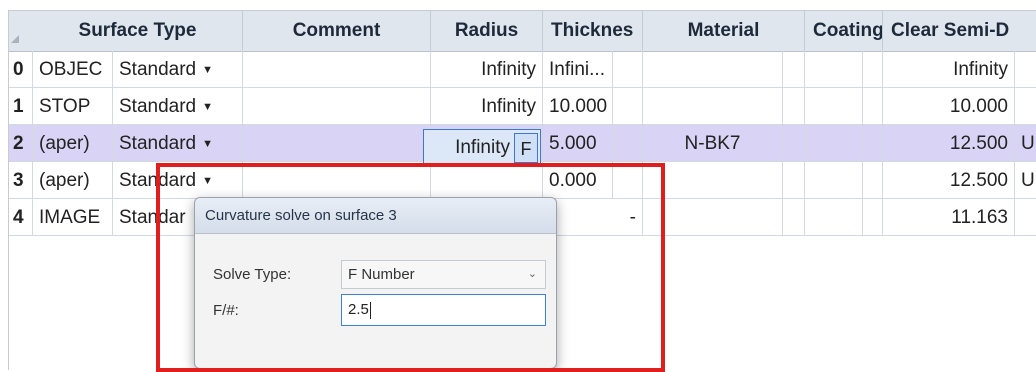 This screenshot has height=372, width=1036. I want to click on select-all-corner, so click(15, 39).